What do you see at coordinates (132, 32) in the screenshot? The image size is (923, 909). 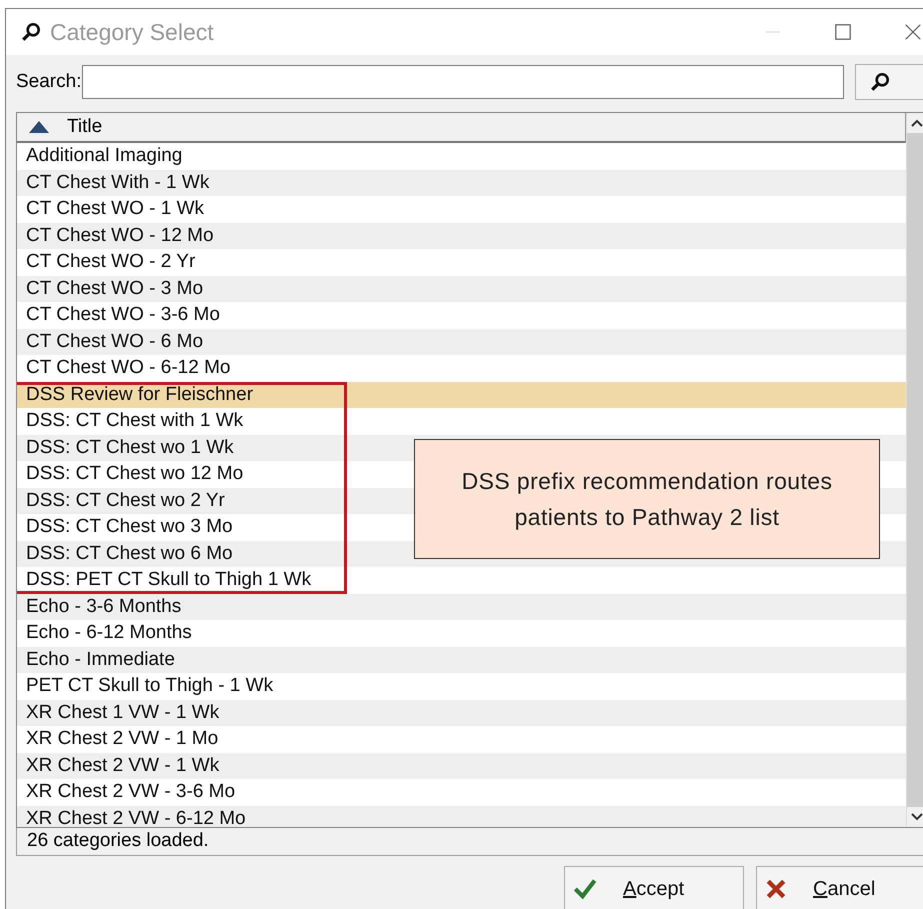 I see `window-title: Category Select` at bounding box center [132, 32].